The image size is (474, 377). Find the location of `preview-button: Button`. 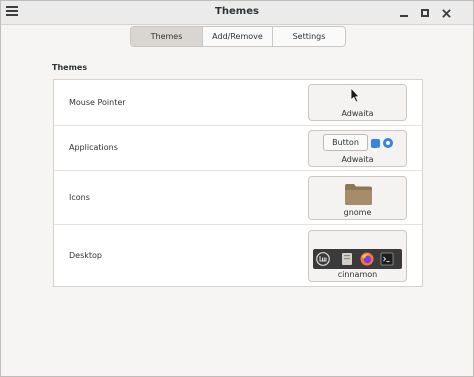

preview-button: Button is located at coordinates (345, 142).